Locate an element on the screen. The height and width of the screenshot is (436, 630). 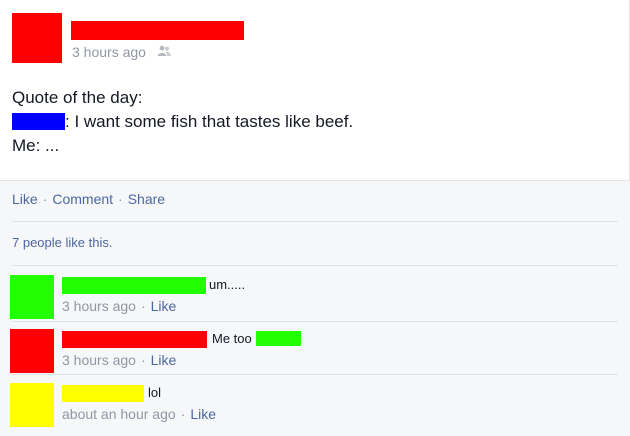
like-button: Like is located at coordinates (25, 199).